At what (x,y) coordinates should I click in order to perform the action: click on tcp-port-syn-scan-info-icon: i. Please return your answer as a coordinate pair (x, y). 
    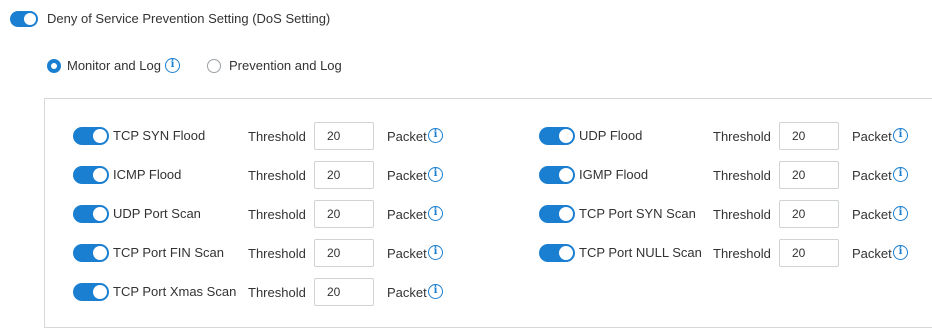
    Looking at the image, I should click on (900, 213).